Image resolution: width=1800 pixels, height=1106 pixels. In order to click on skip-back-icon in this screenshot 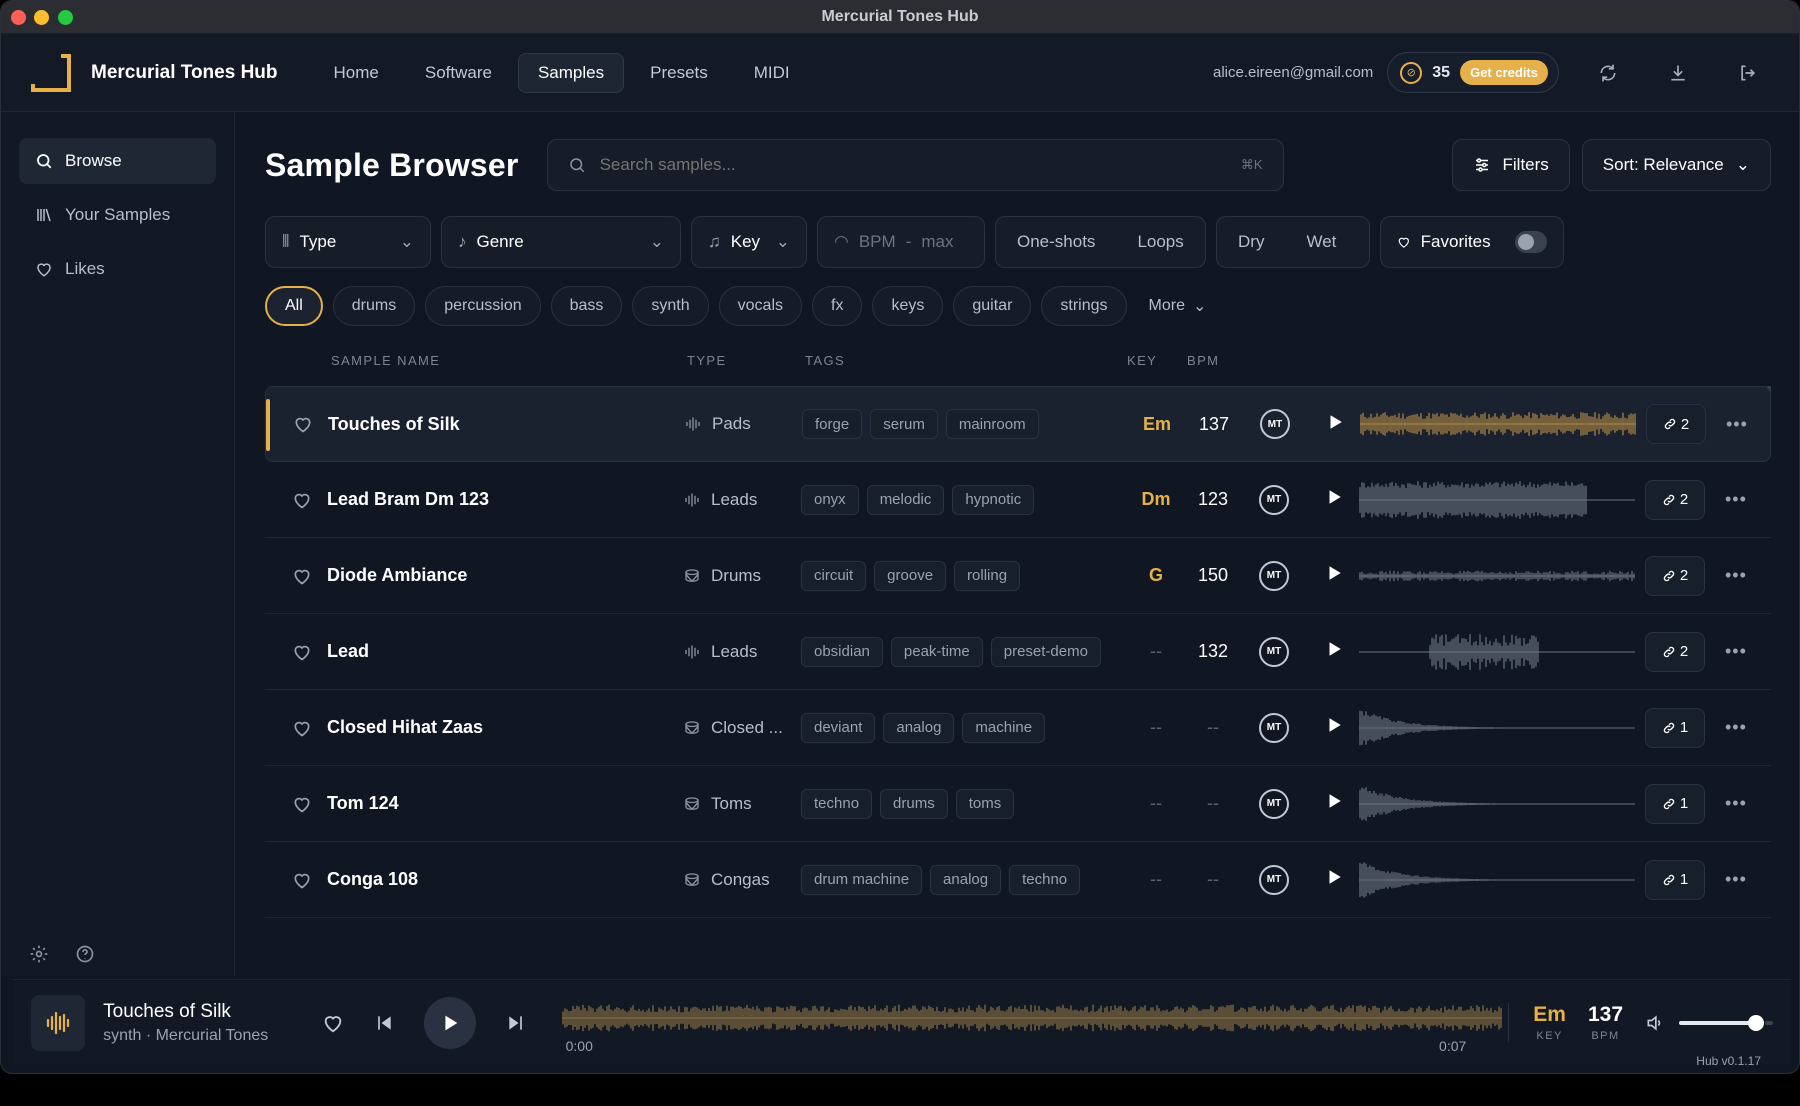, I will do `click(384, 1023)`.